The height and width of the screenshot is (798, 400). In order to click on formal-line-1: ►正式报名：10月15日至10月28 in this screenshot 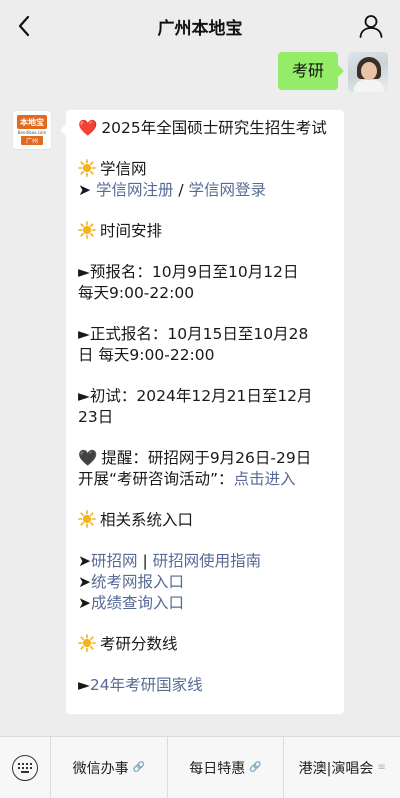, I will do `click(193, 334)`.